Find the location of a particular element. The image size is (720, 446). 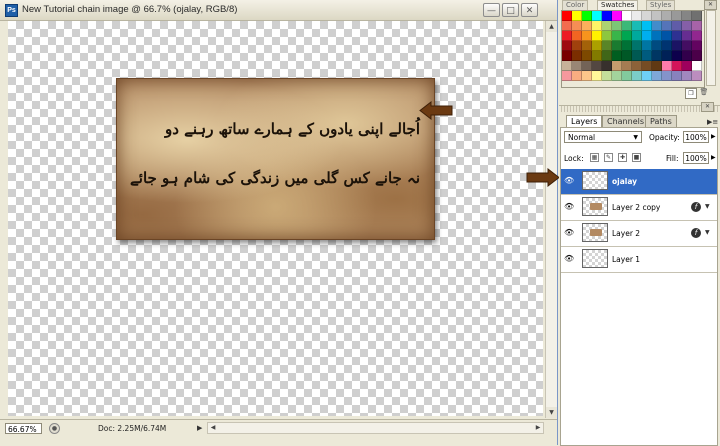

scroll-down-icon: ▼ is located at coordinates (551, 412).